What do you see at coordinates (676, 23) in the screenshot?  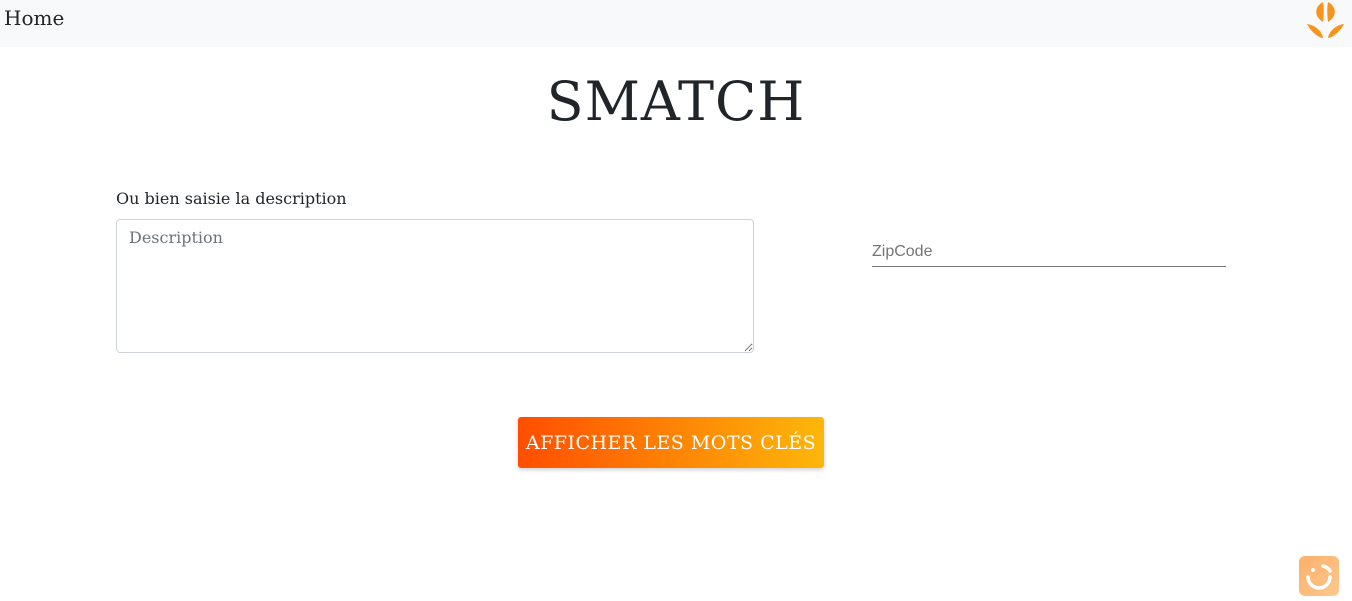 I see `top-navbar: Home` at bounding box center [676, 23].